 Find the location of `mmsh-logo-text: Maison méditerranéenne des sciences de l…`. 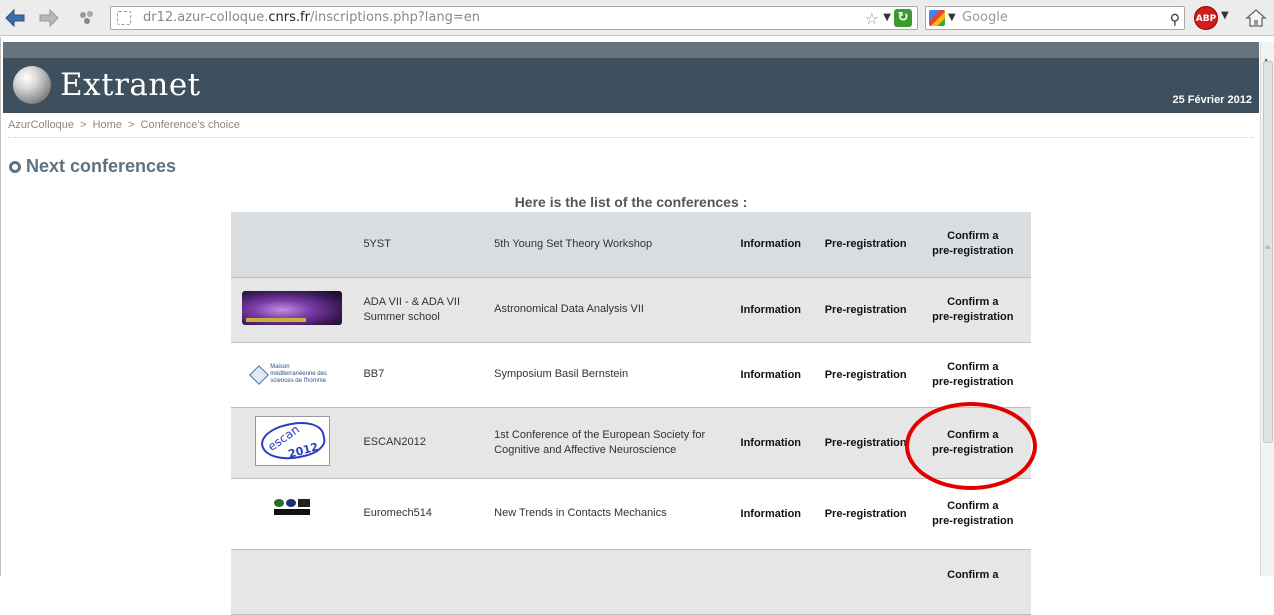

mmsh-logo-text: Maison méditerranéenne des sciences de l… is located at coordinates (298, 374).